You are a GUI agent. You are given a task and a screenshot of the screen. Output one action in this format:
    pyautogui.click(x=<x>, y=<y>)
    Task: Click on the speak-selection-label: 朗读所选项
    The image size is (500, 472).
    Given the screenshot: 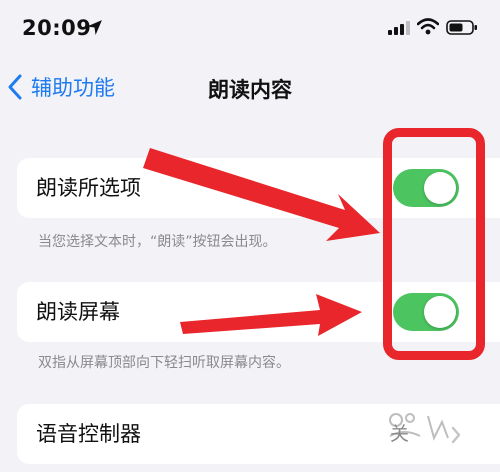 What is the action you would take?
    pyautogui.click(x=88, y=188)
    